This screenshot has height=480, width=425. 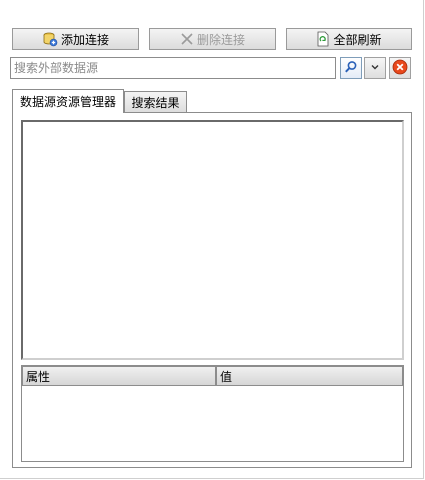 What do you see at coordinates (173, 68) in the screenshot?
I see `search-input` at bounding box center [173, 68].